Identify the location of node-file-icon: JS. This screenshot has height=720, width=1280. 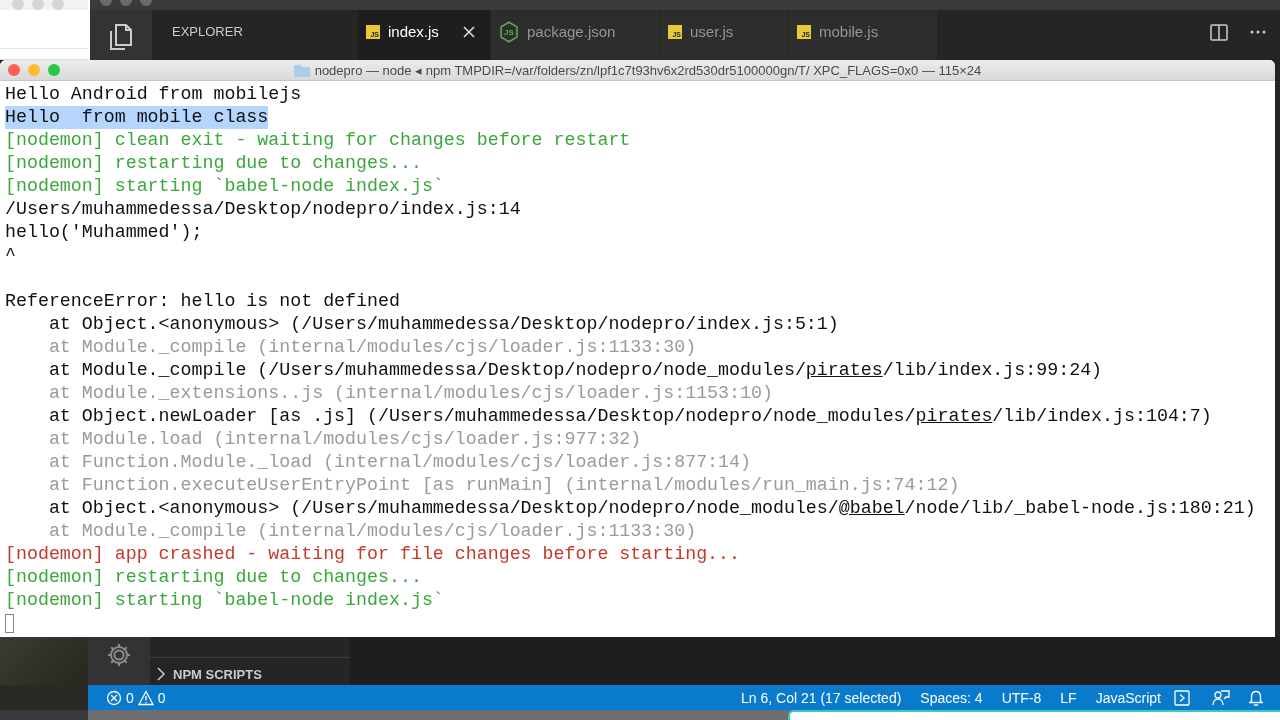
(509, 32).